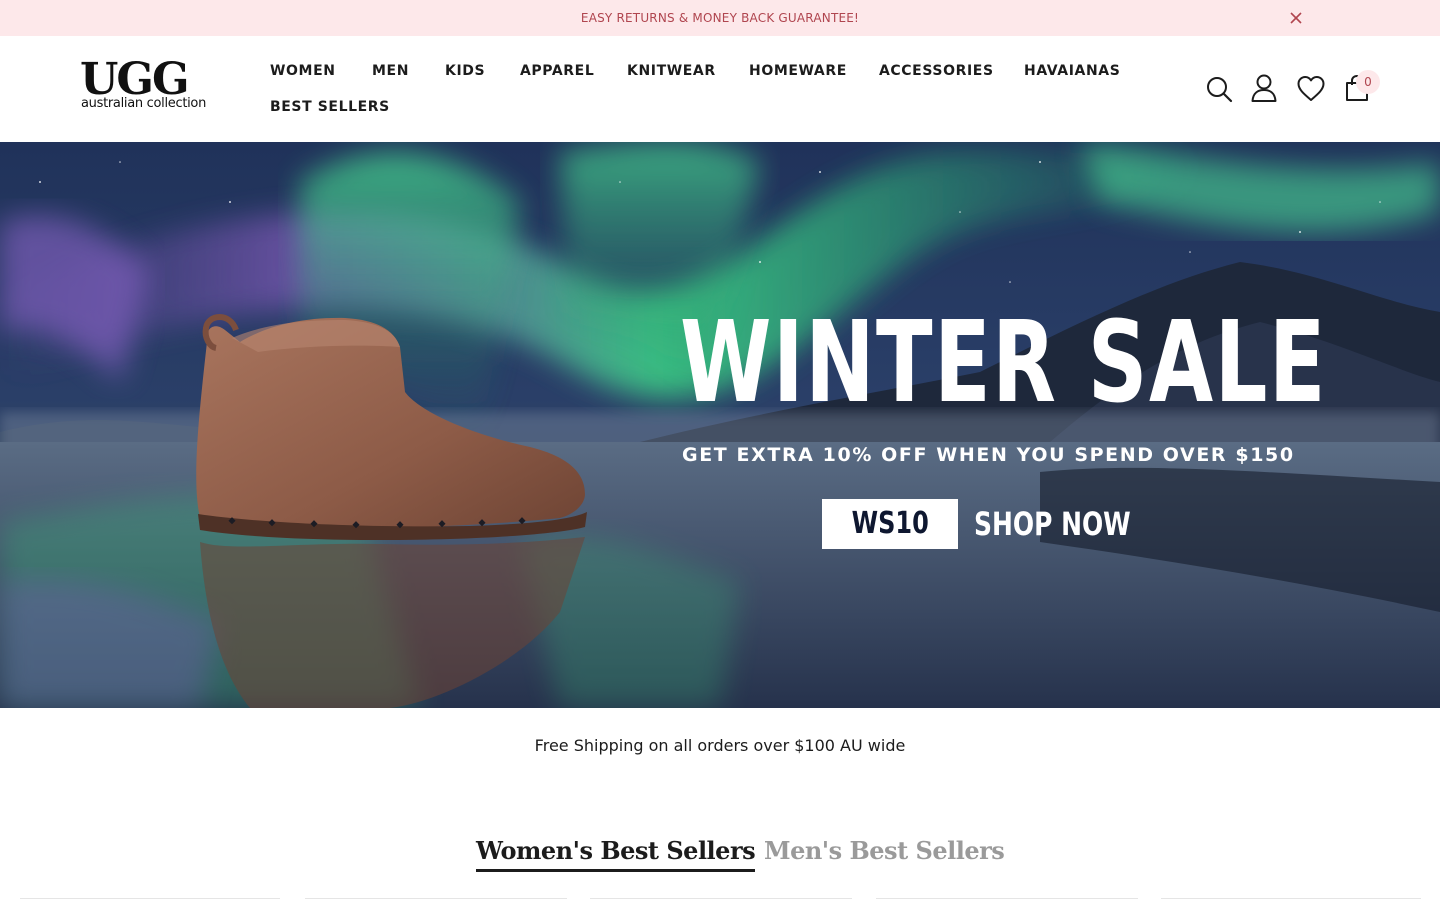 This screenshot has height=900, width=1440. I want to click on best-sellers-tabs: Women's Best Sellers Men's Best Sellers, so click(720, 861).